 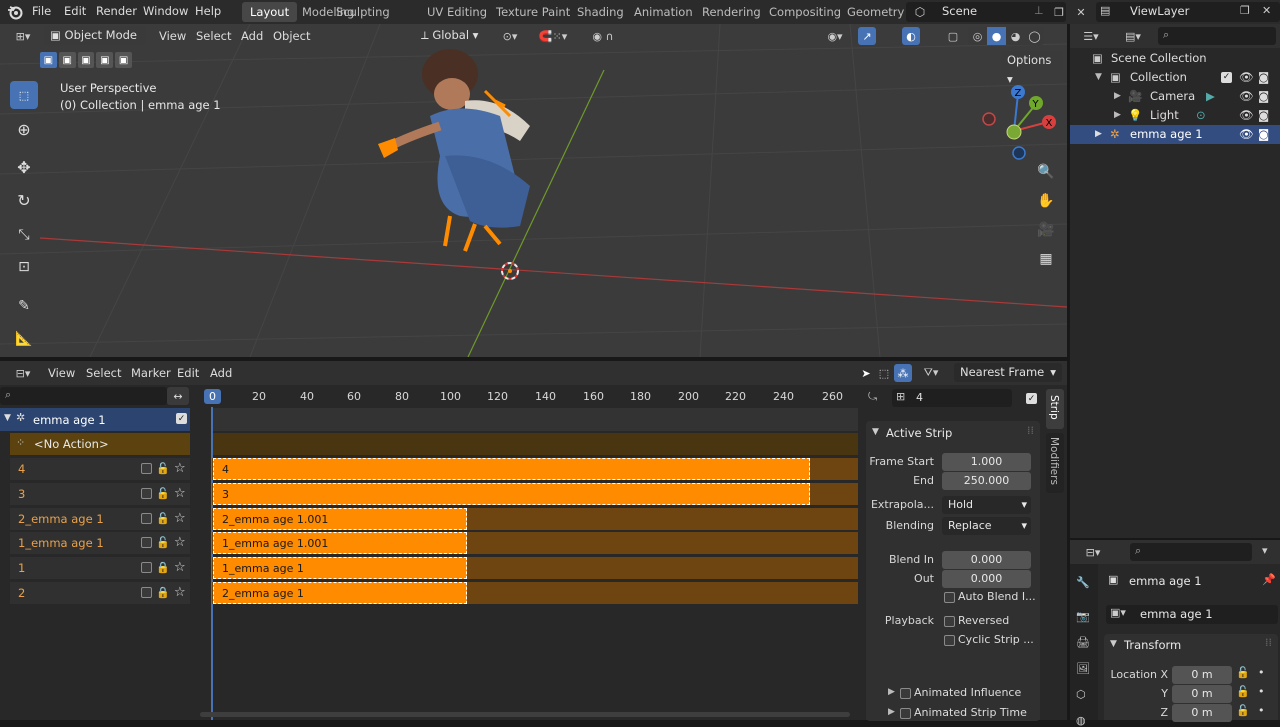 What do you see at coordinates (510, 36) in the screenshot?
I see `pivot-icon: ⊙▾` at bounding box center [510, 36].